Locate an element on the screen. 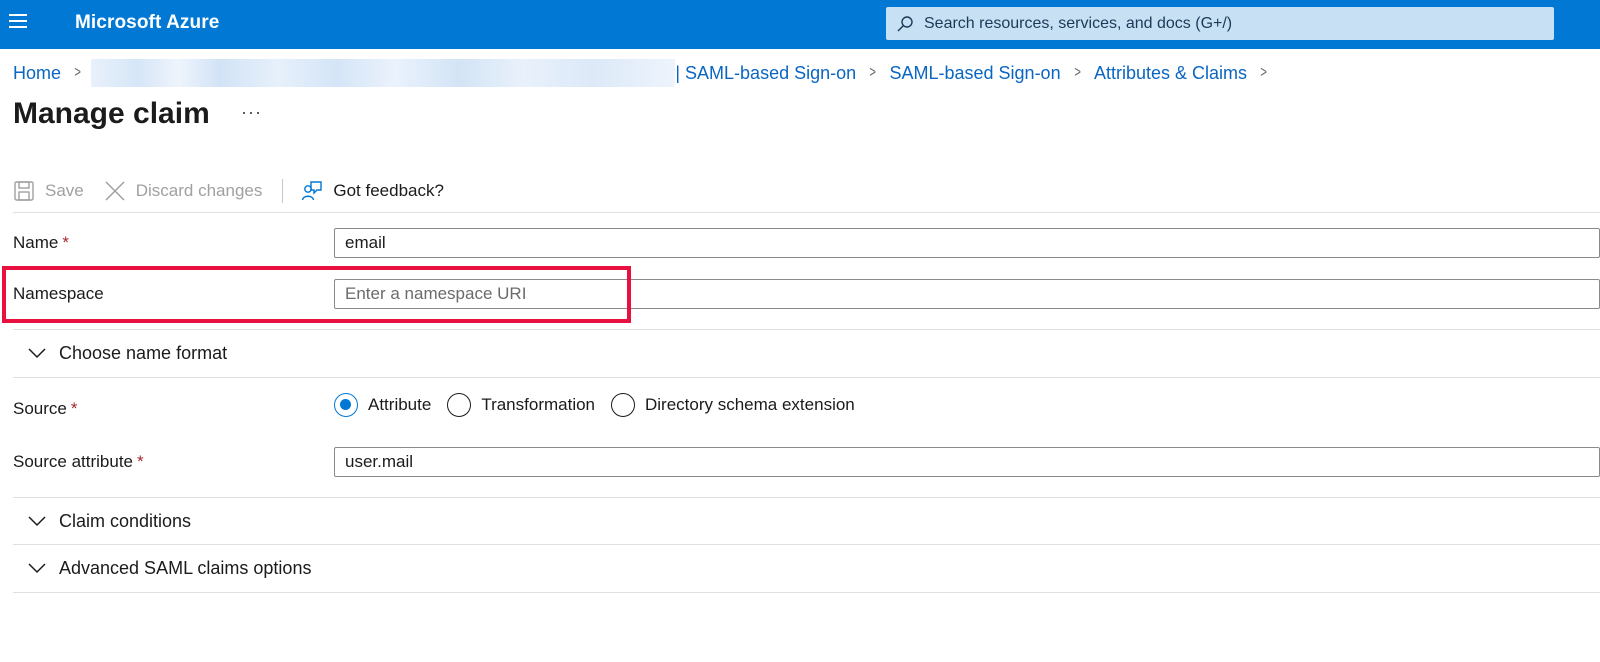  save-label: Save is located at coordinates (64, 190).